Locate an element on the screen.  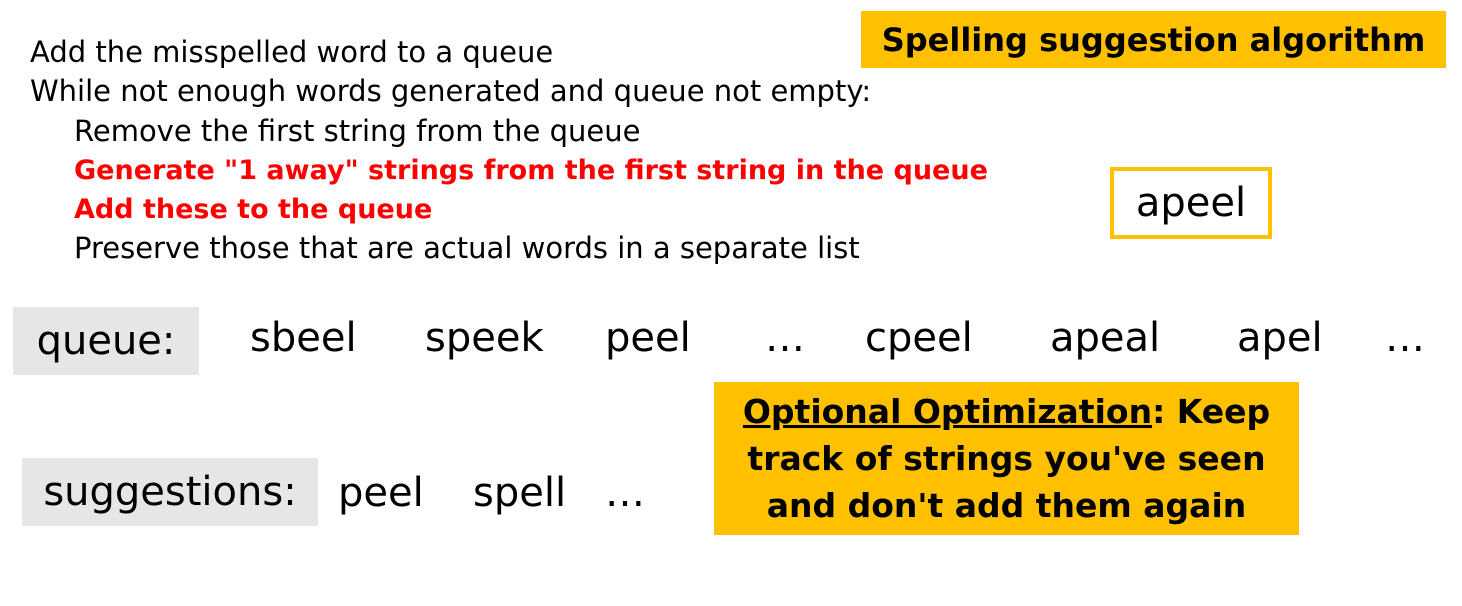
title-banner: Spelling suggestion algorithm is located at coordinates (1153, 39).